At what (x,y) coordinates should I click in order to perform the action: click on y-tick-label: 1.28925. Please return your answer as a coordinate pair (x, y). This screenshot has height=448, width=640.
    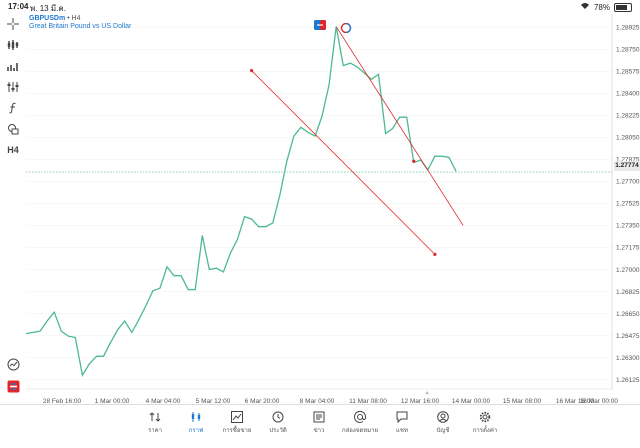
    Looking at the image, I should click on (628, 28).